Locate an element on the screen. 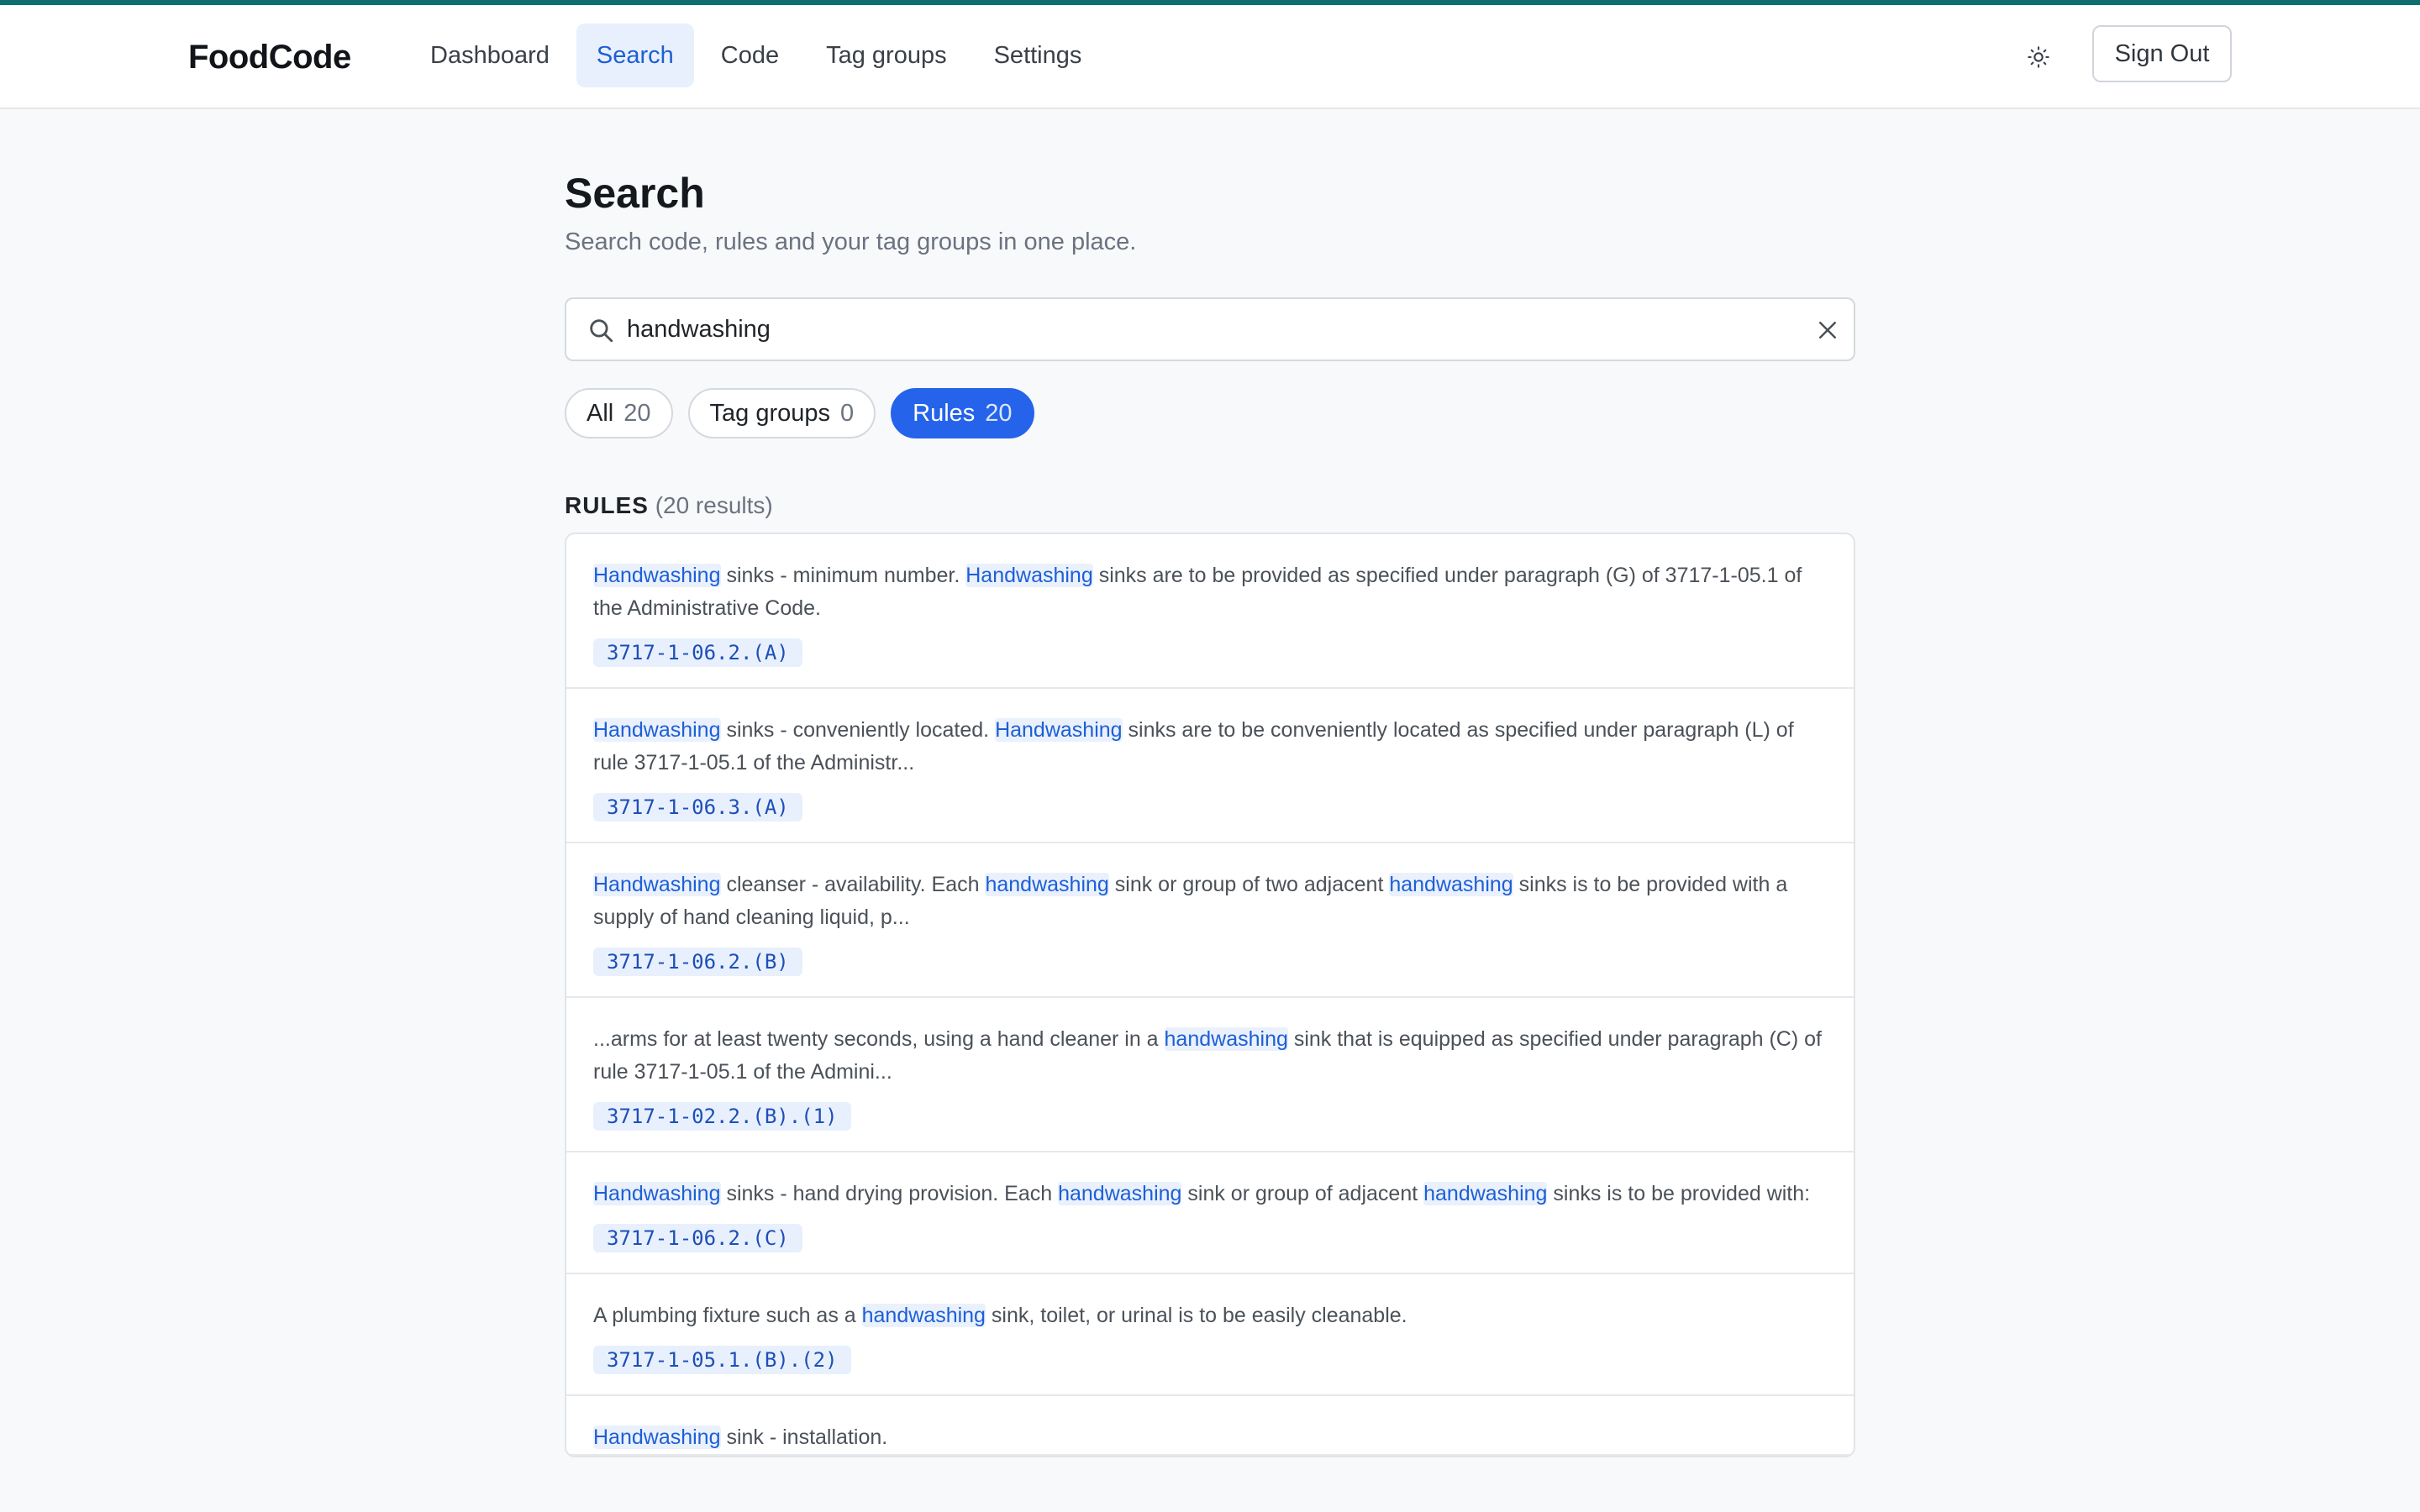 This screenshot has height=1512, width=2420. rules-section-header: RULES (20 results) is located at coordinates (669, 505).